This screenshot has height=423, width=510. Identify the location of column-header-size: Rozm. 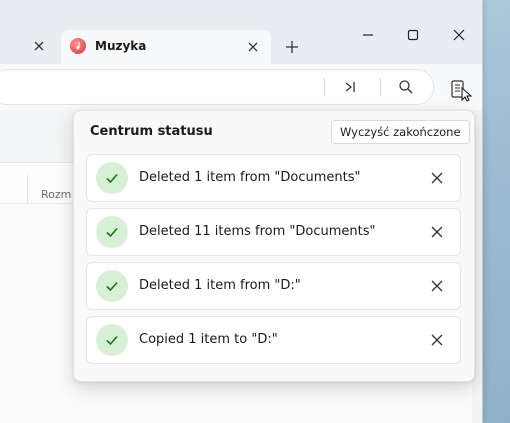
(56, 194).